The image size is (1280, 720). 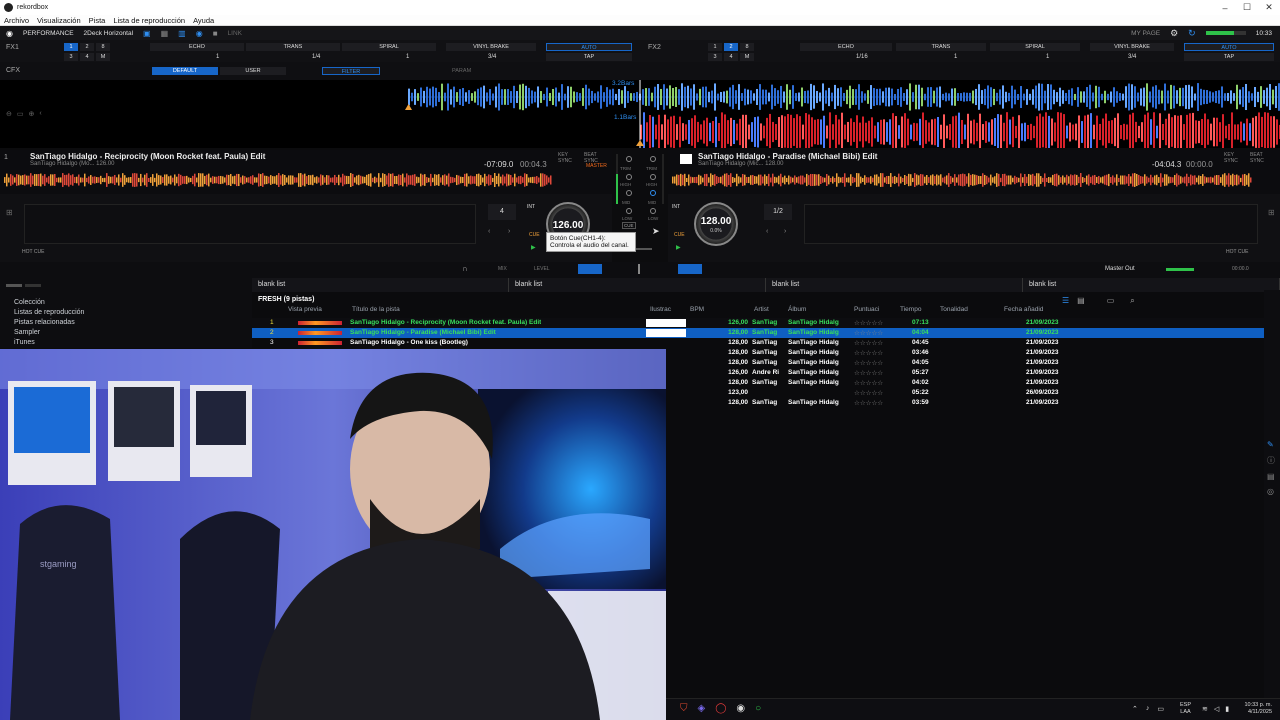 What do you see at coordinates (639, 269) in the screenshot?
I see `crossfader-handle` at bounding box center [639, 269].